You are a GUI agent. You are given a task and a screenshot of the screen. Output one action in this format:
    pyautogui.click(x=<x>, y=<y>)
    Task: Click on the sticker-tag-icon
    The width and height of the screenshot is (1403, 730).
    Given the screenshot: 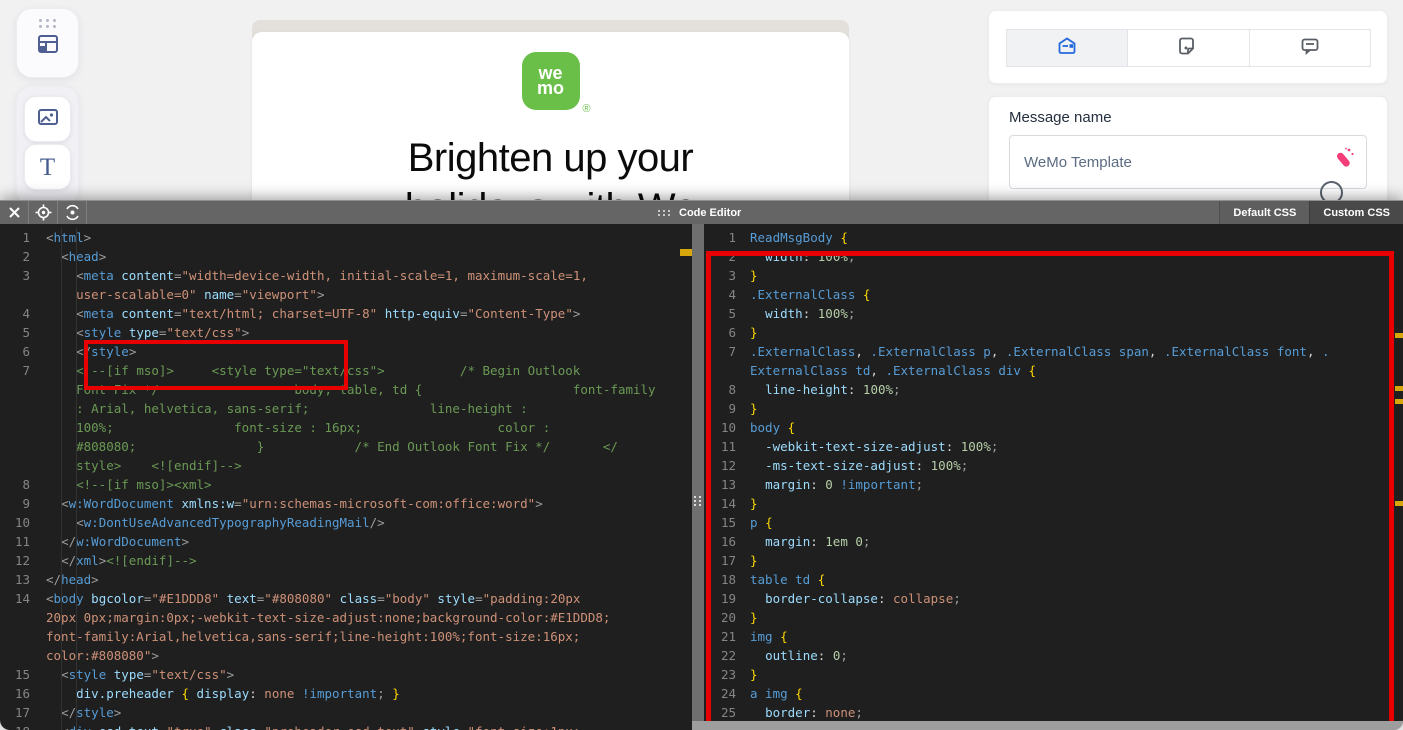 What is the action you would take?
    pyautogui.click(x=1188, y=48)
    